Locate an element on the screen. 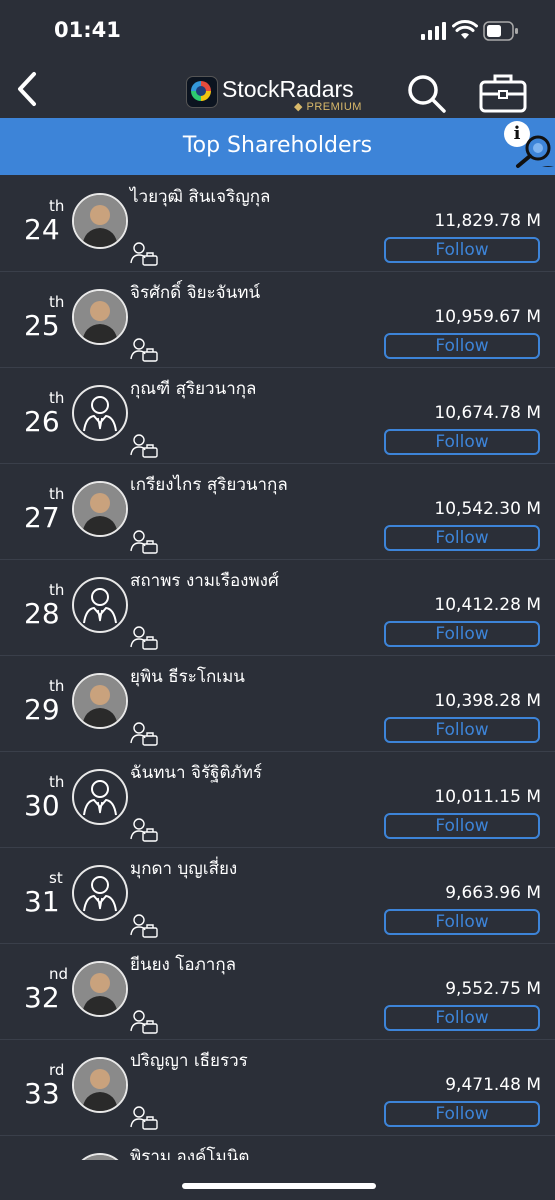  shareholder-name: ไวยวุฒิ สินเจริญกุล is located at coordinates (200, 196).